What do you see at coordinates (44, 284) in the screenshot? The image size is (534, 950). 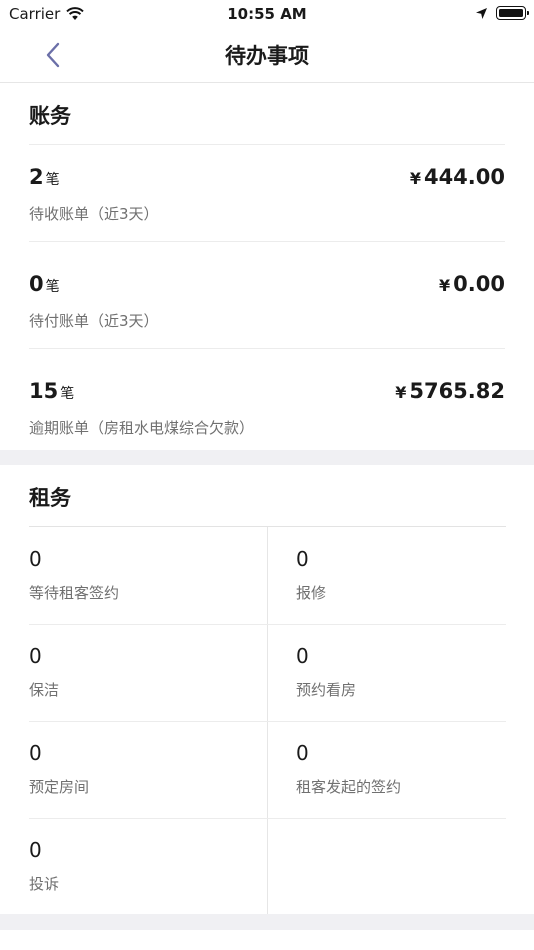 I see `bill-count: 0笔` at bounding box center [44, 284].